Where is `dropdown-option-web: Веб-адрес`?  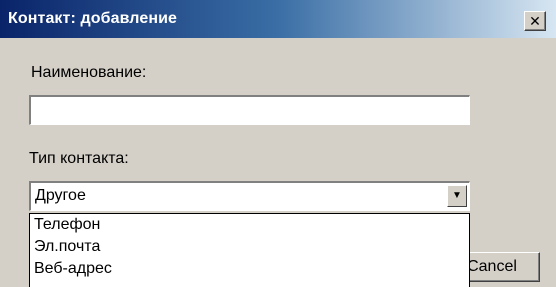 dropdown-option-web: Веб-адрес is located at coordinates (249, 269).